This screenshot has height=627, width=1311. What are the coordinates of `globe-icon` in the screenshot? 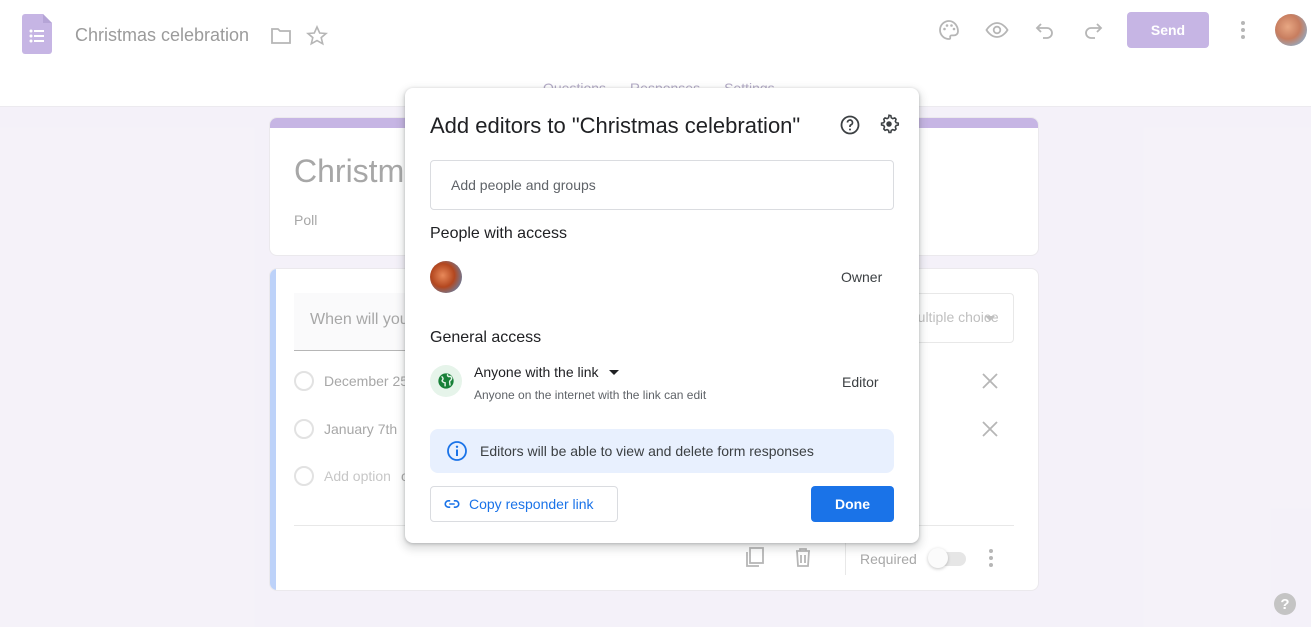 It's located at (446, 381).